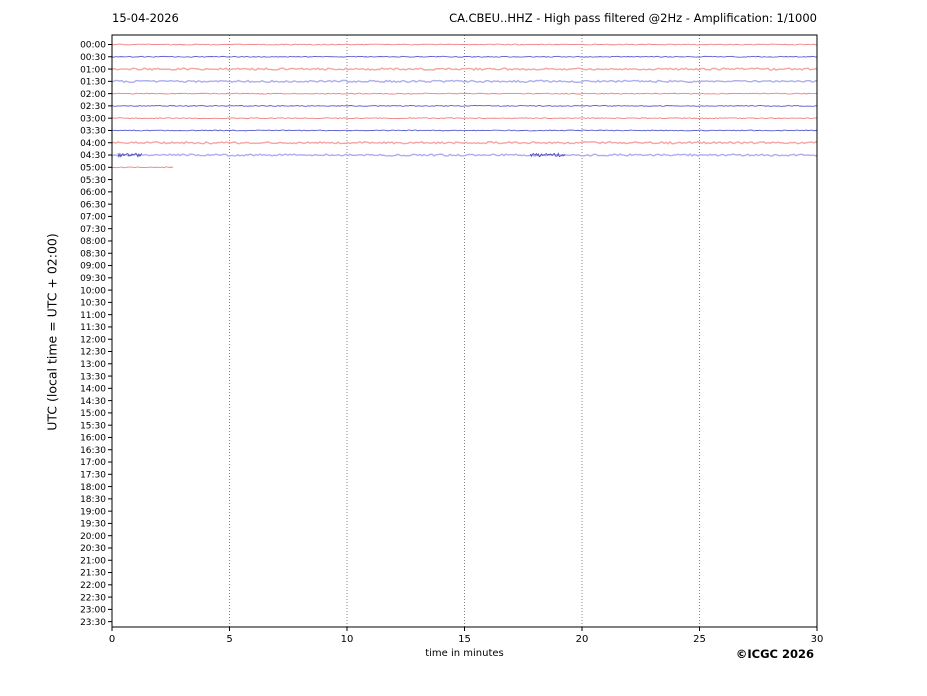  I want to click on y-tick-label-11:00: 11:00, so click(93, 316).